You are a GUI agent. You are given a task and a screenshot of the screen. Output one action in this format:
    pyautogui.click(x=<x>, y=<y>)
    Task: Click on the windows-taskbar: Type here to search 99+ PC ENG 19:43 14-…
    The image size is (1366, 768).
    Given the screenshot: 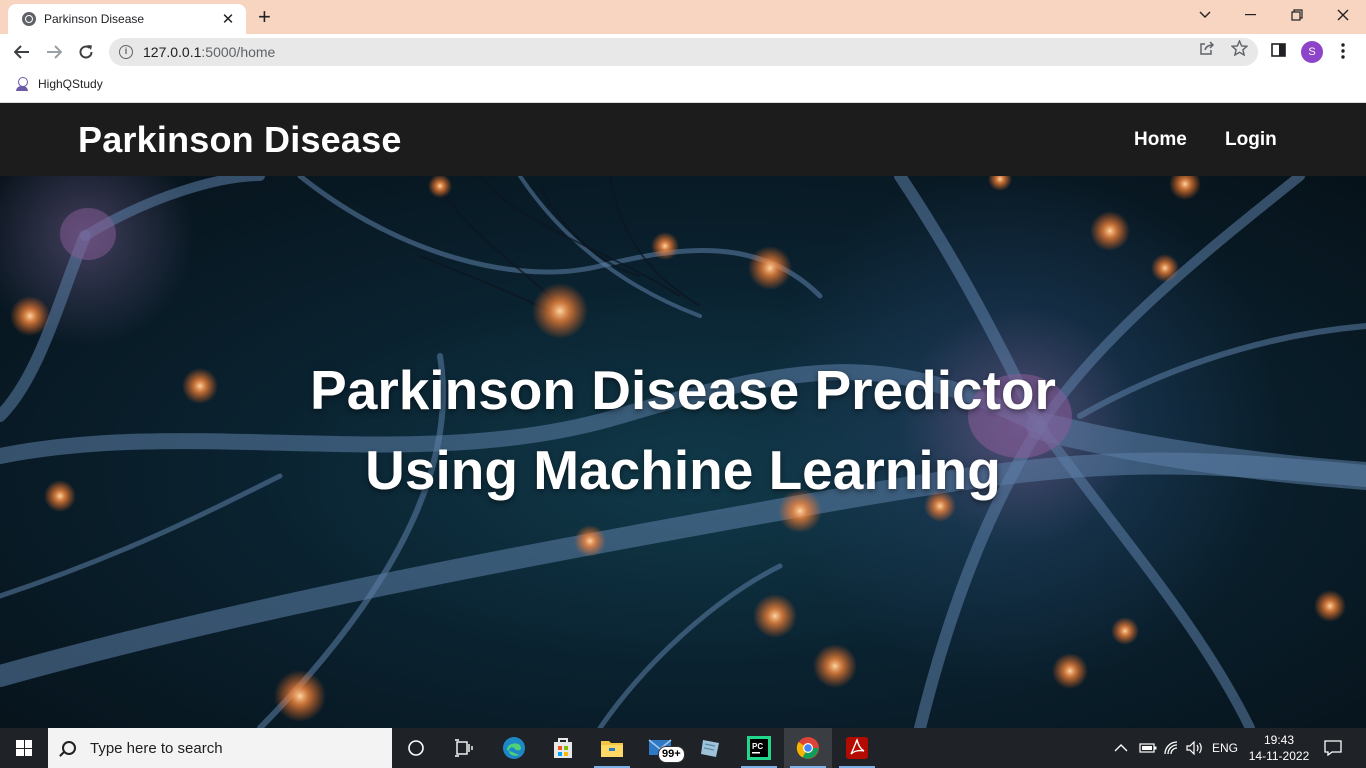 What is the action you would take?
    pyautogui.click(x=683, y=748)
    